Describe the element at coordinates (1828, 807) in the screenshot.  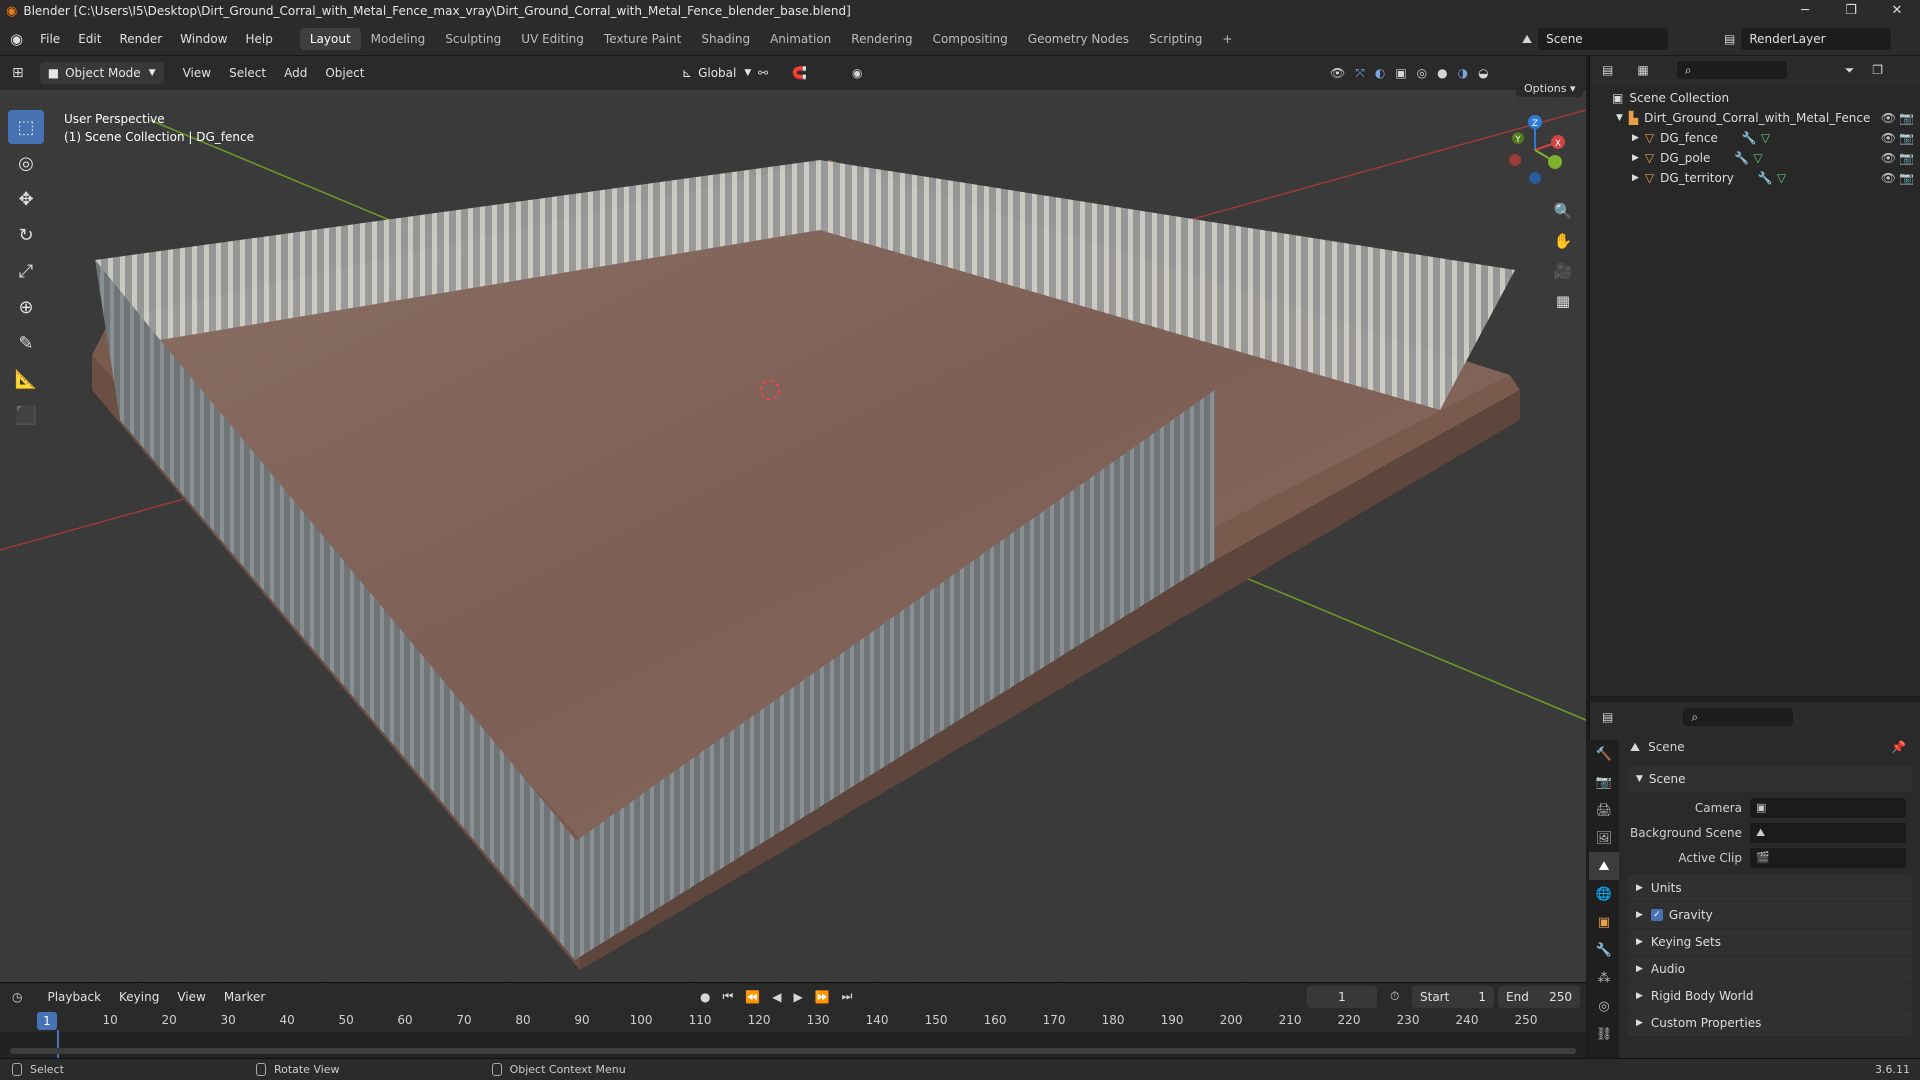
I see `camera-field: ▣` at that location.